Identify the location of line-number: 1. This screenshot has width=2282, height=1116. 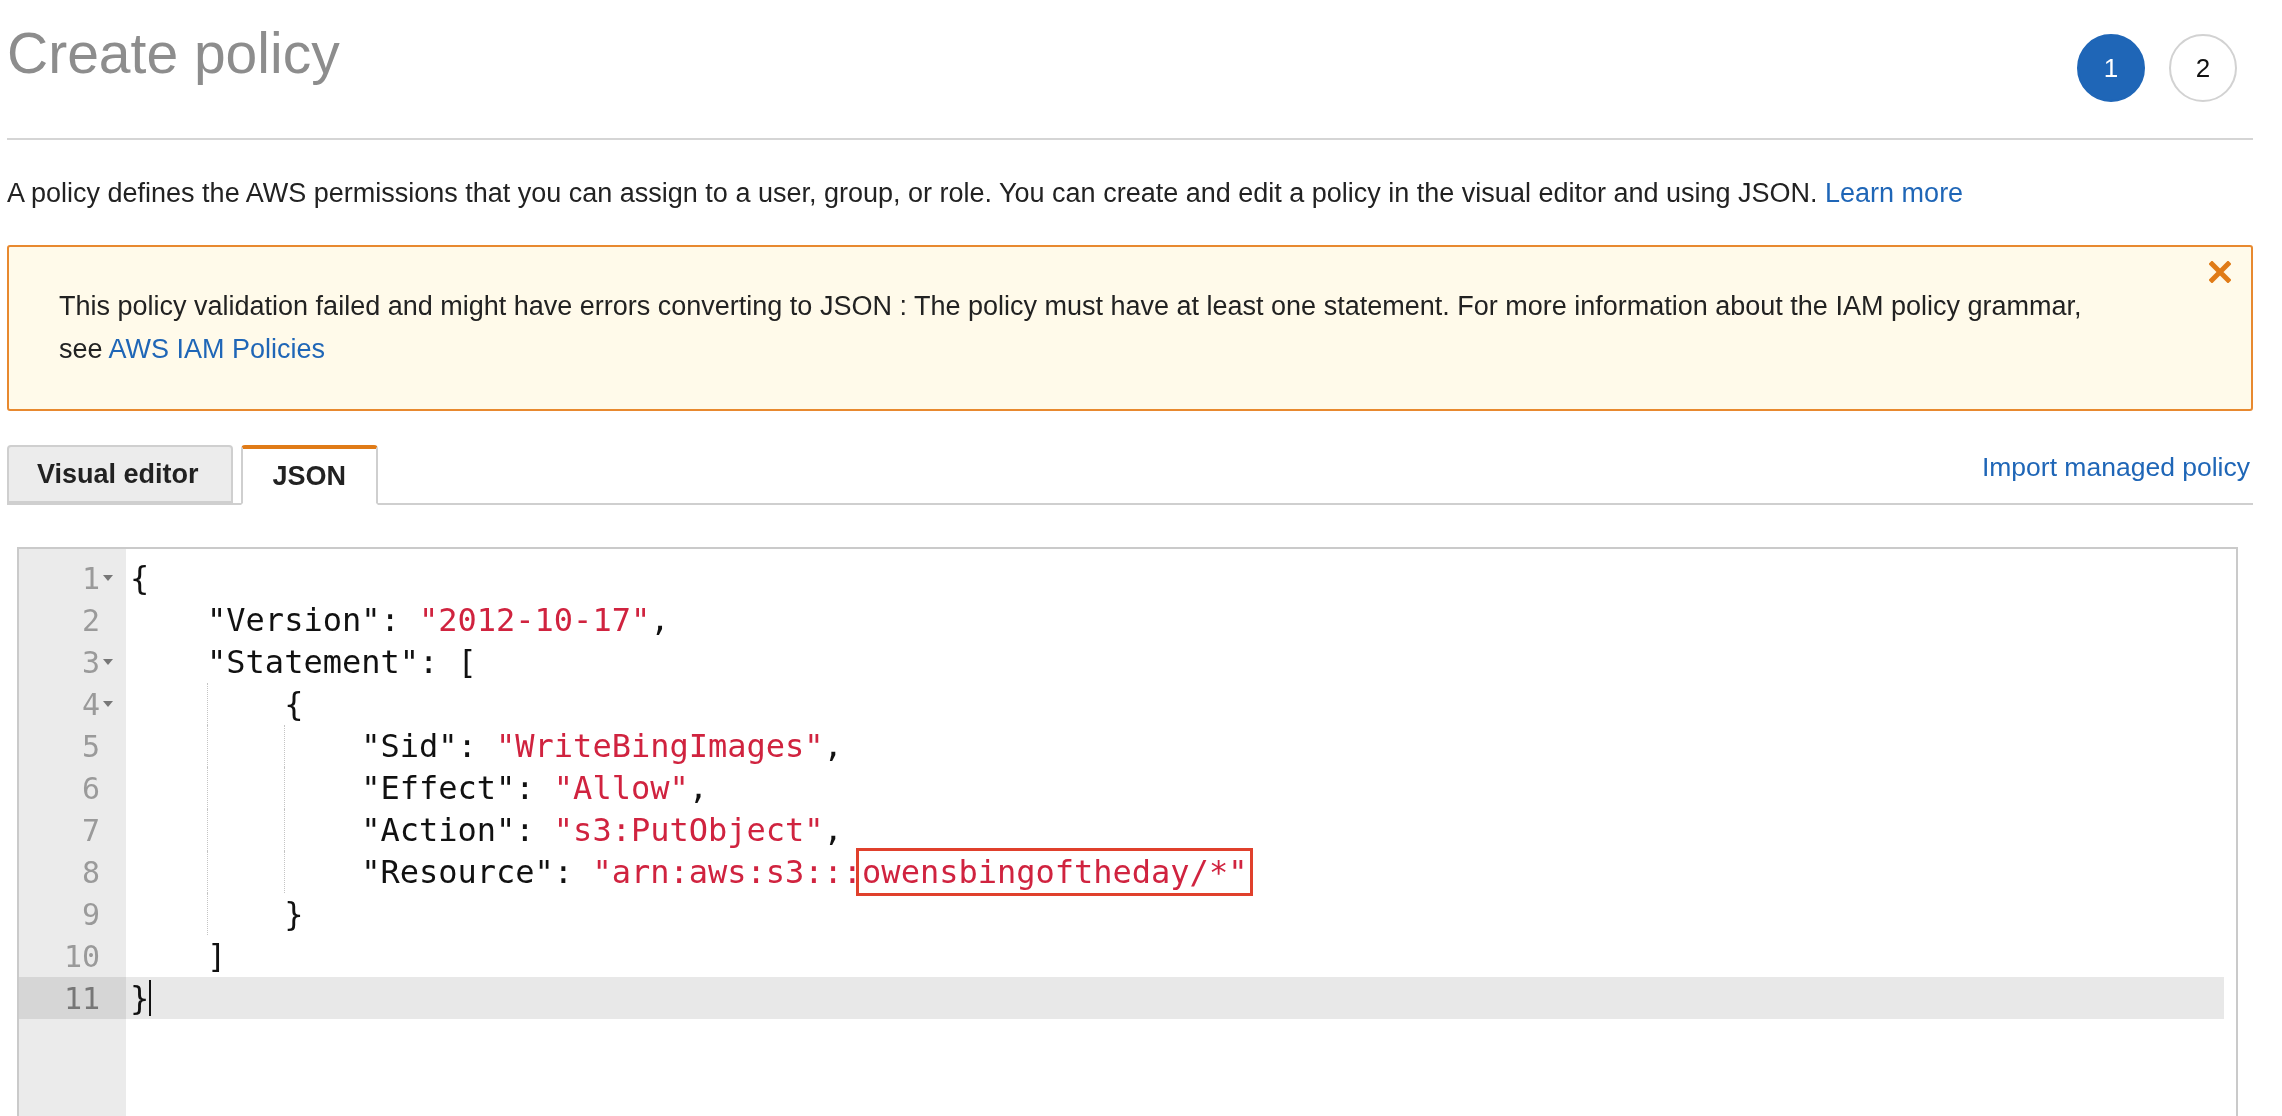
(90, 578).